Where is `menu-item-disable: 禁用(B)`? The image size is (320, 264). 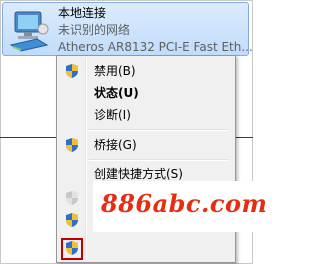 menu-item-disable: 禁用(B) is located at coordinates (146, 71).